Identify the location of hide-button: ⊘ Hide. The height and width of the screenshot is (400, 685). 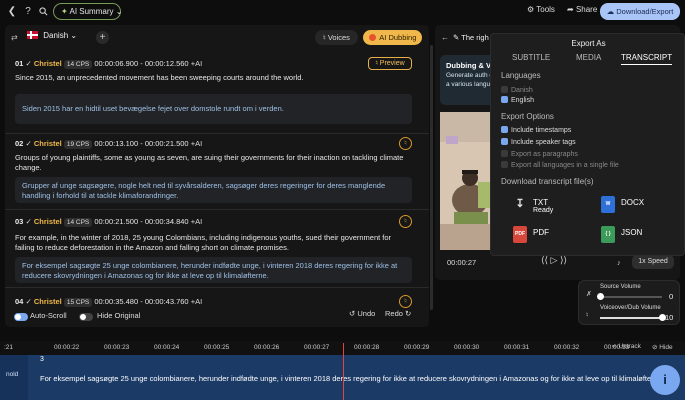
(662, 347).